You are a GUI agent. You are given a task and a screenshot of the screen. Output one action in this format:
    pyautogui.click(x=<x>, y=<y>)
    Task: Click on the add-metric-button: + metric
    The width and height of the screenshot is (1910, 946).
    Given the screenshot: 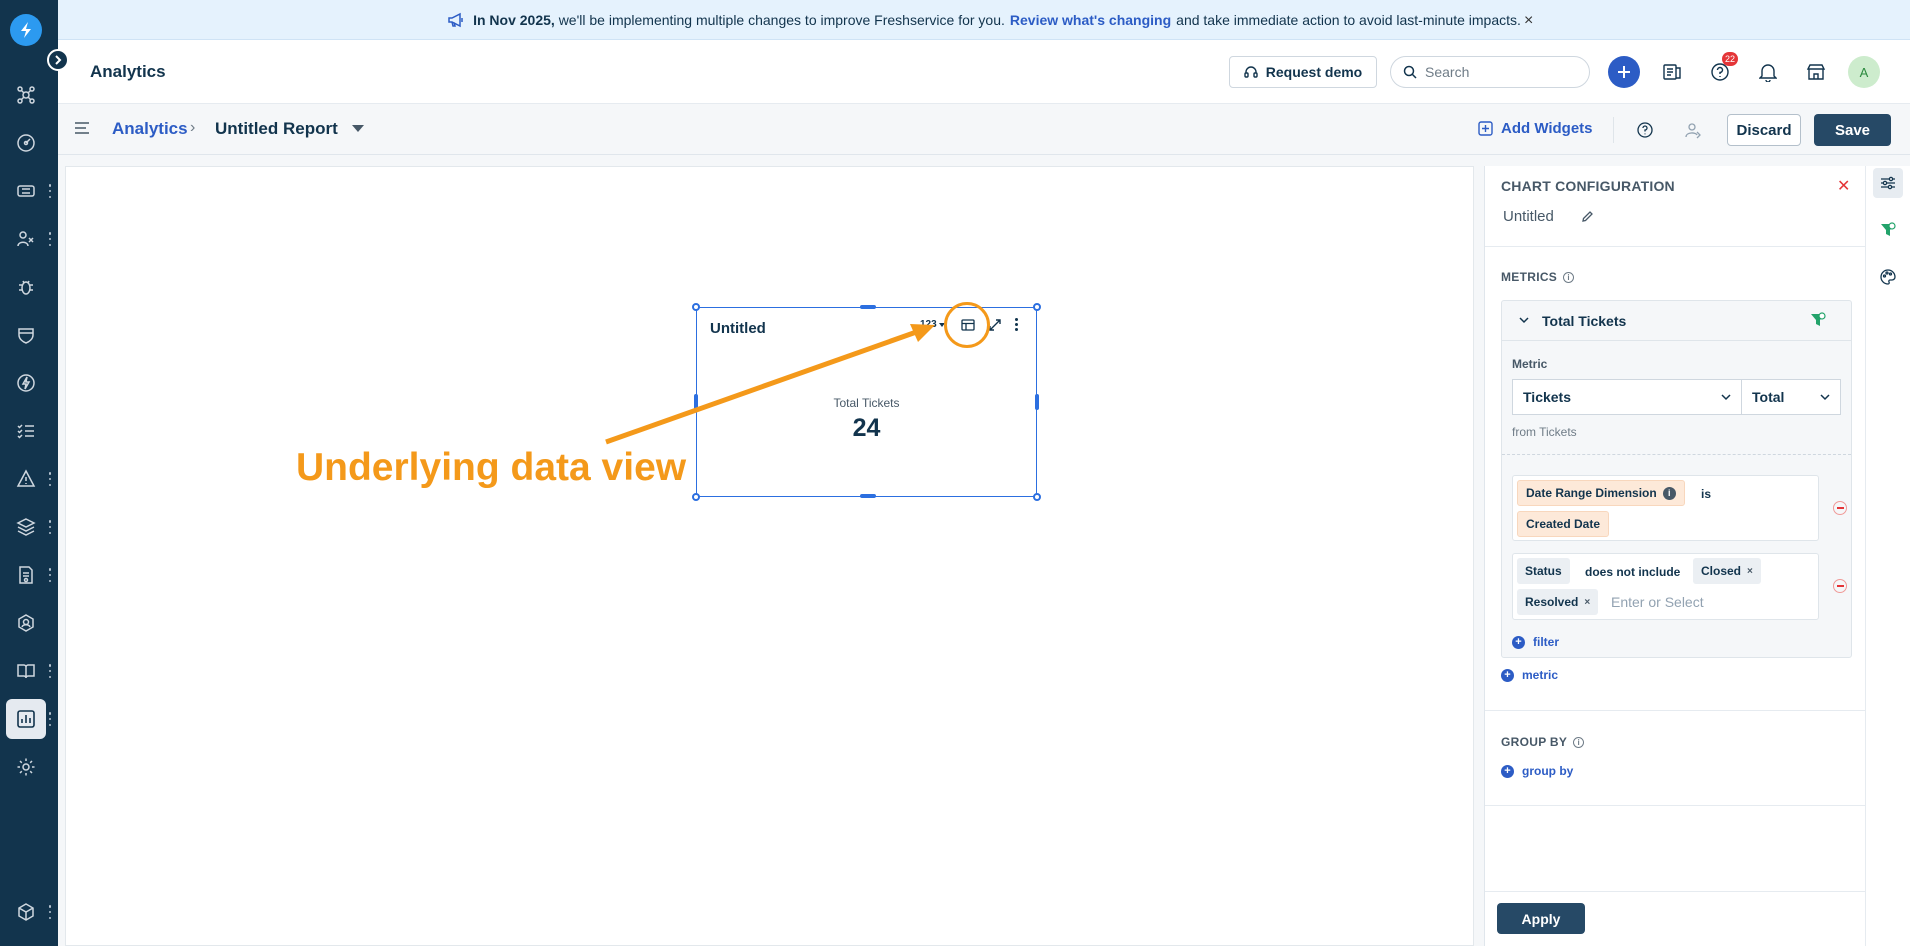 What is the action you would take?
    pyautogui.click(x=1529, y=675)
    